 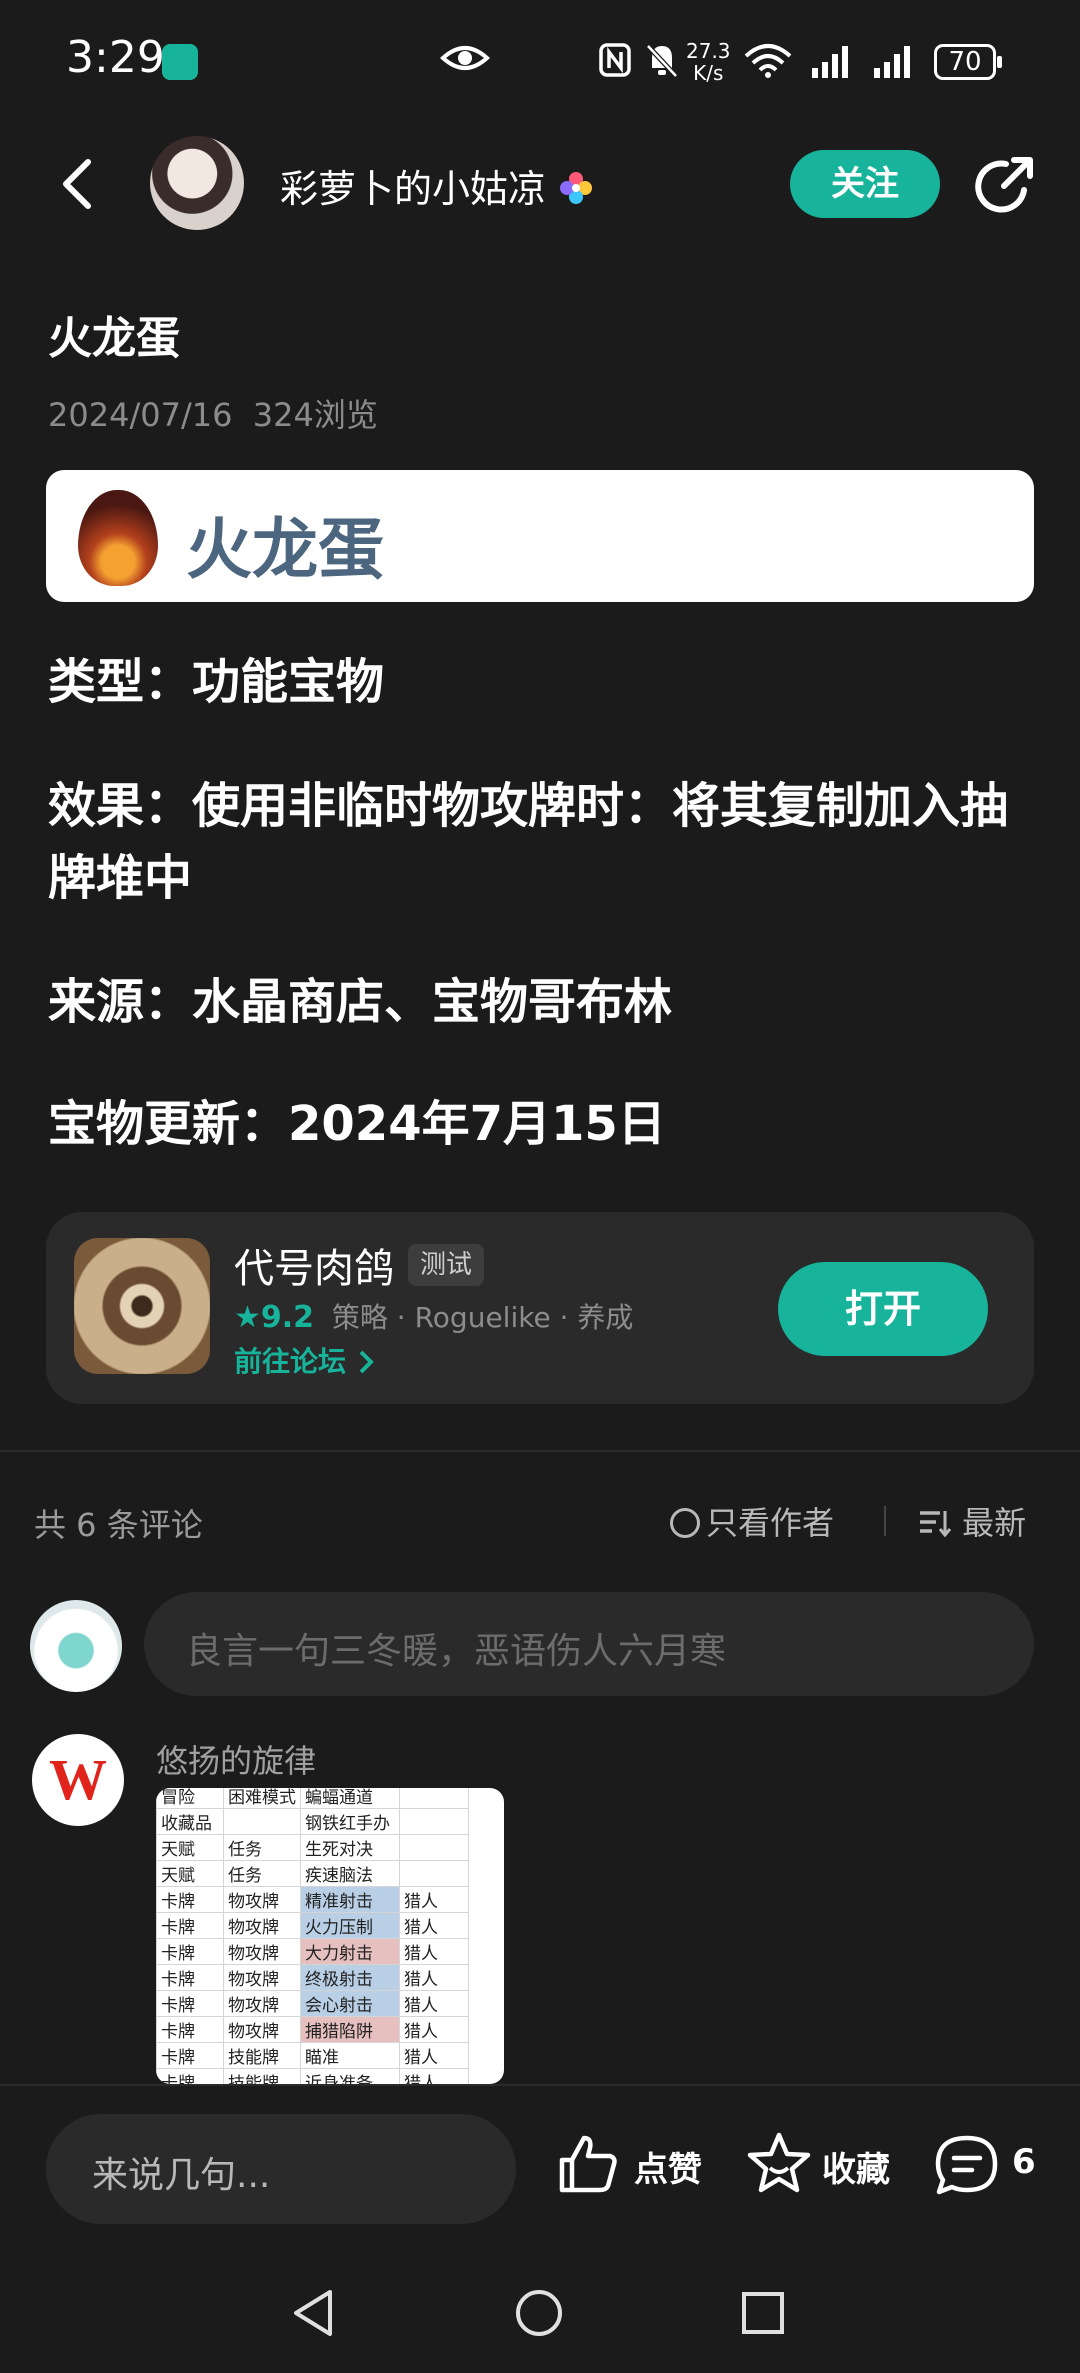 What do you see at coordinates (350, 1847) in the screenshot?
I see `table-cell: 生死对决` at bounding box center [350, 1847].